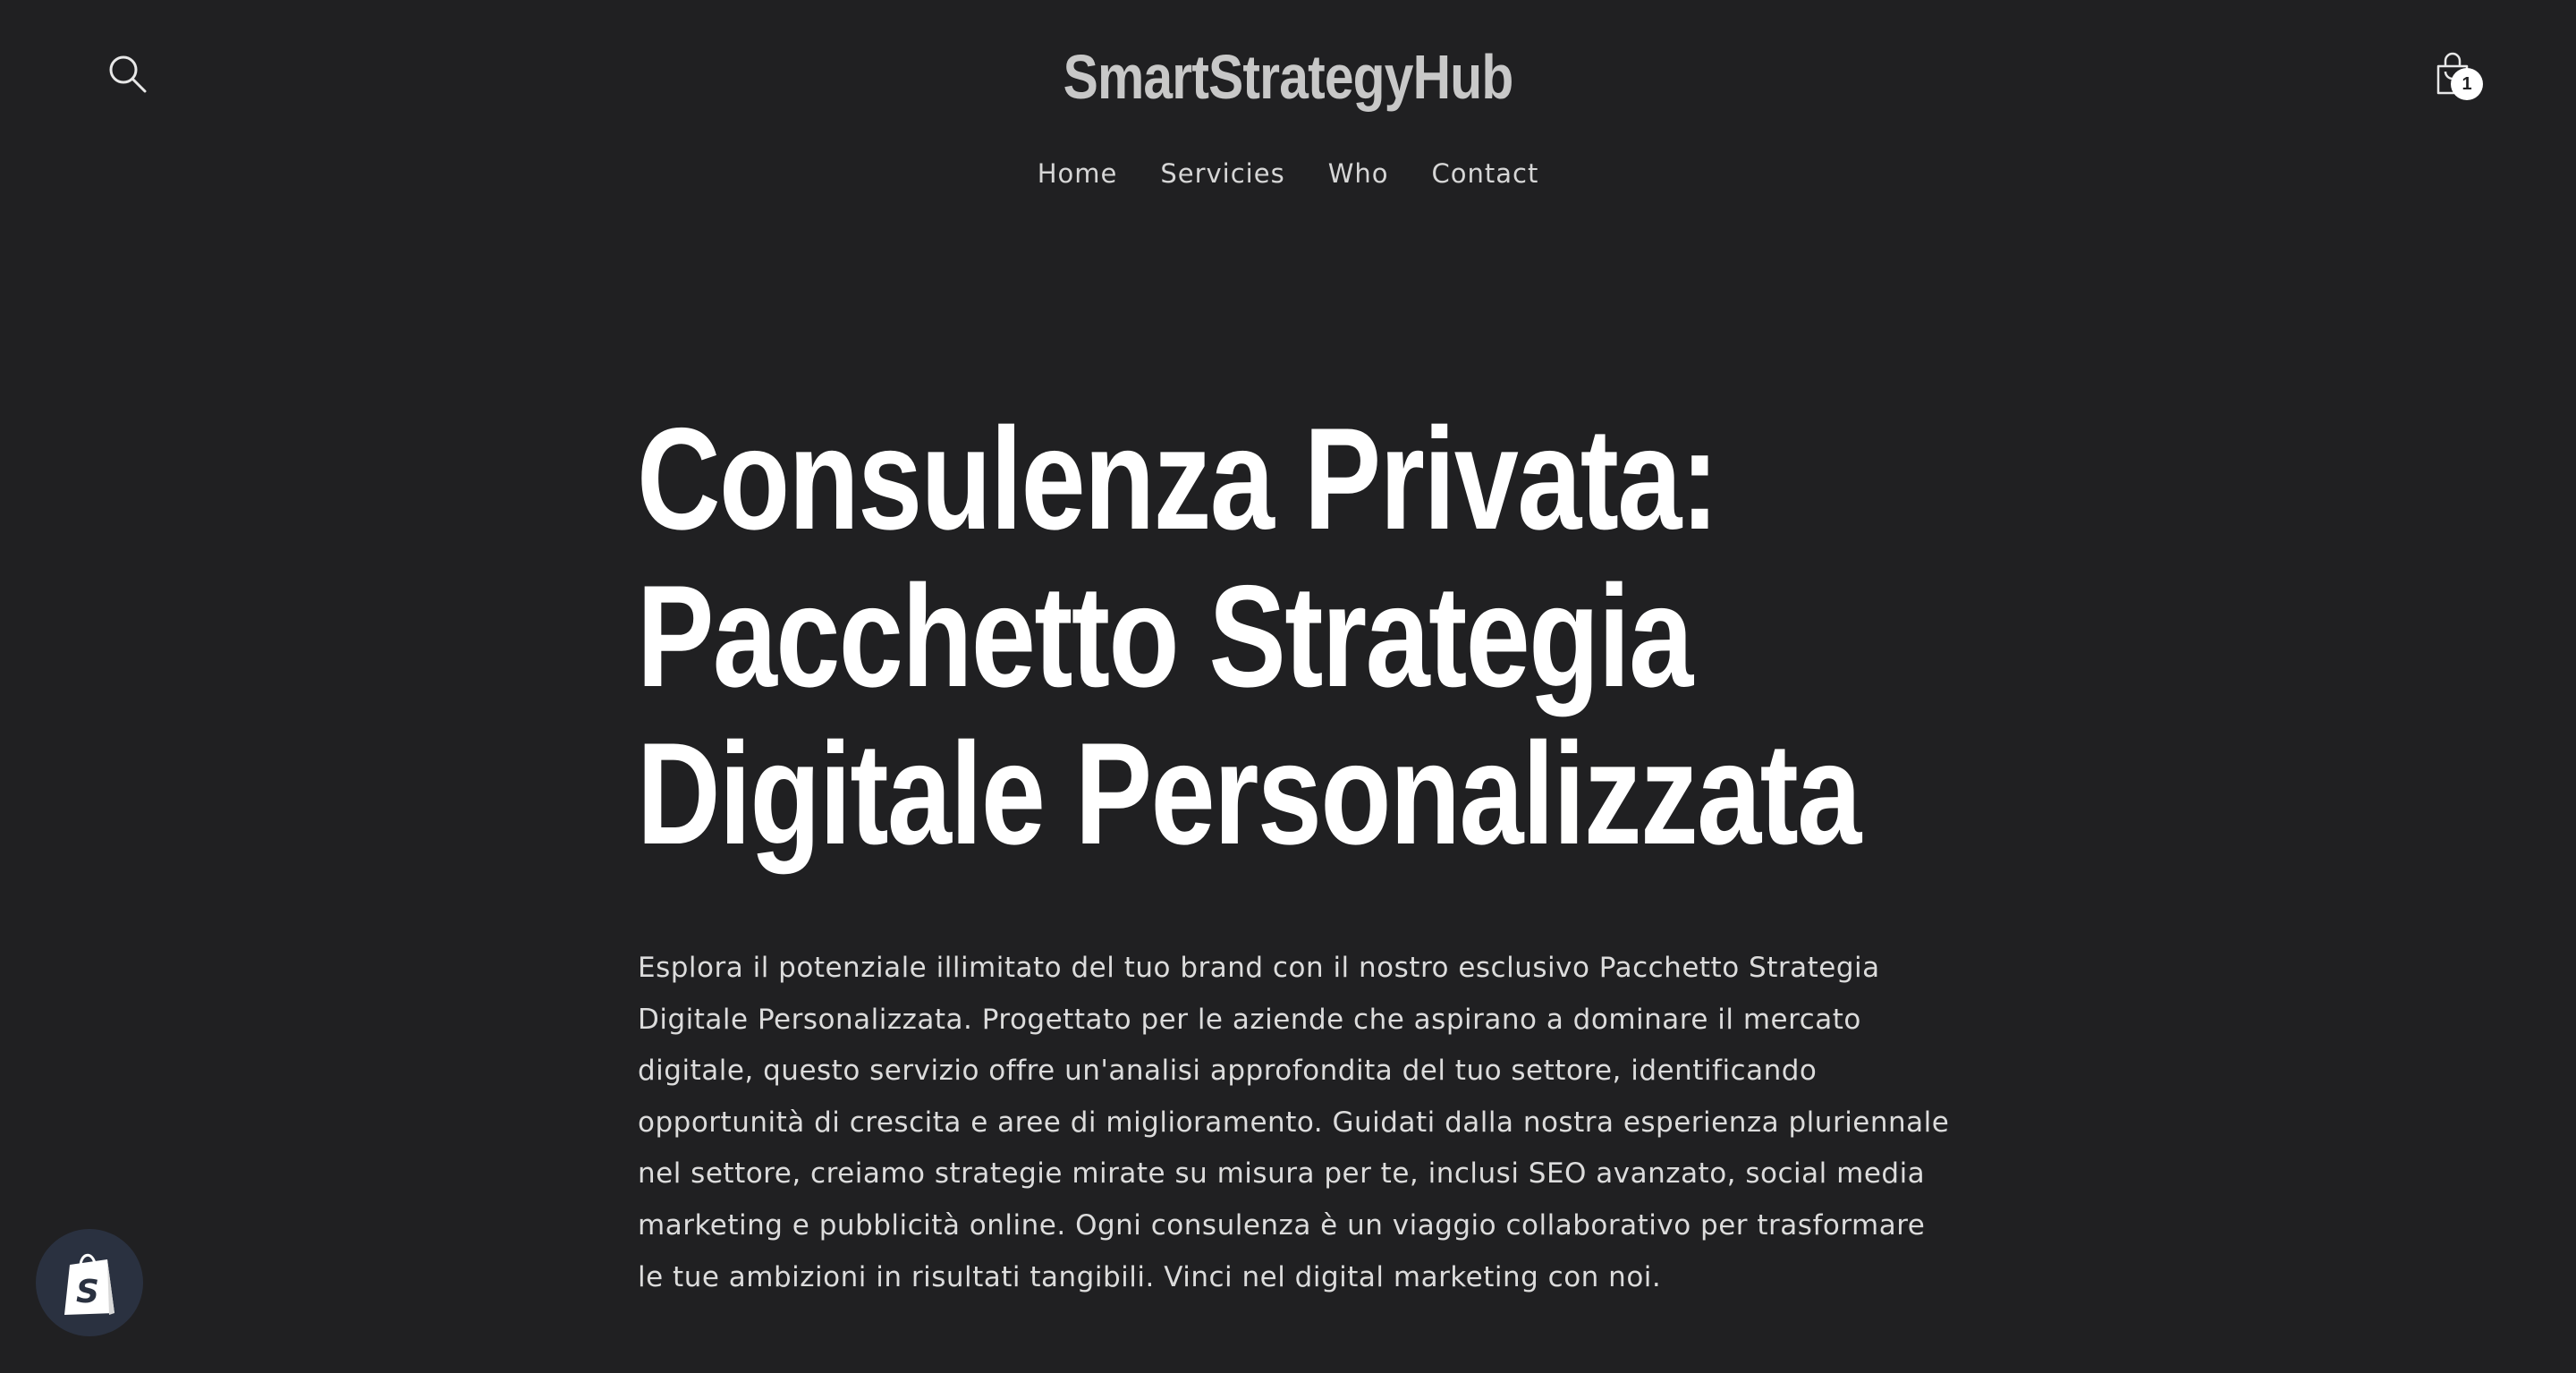  Describe the element at coordinates (87, 1292) in the screenshot. I see `svg-text: S` at that location.